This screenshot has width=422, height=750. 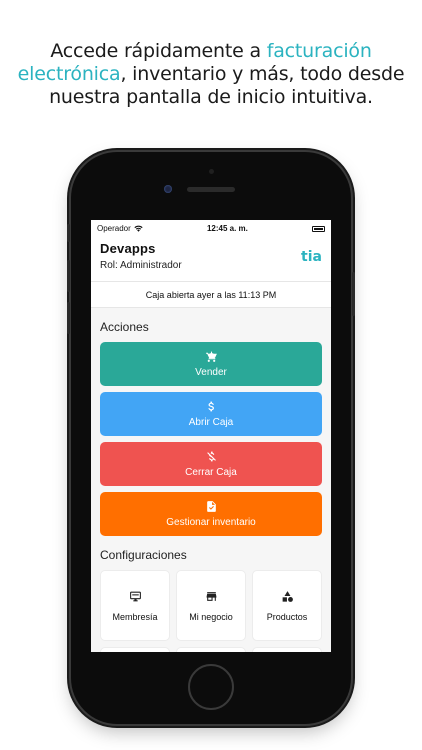 I want to click on user-role: Rol: Administrador, so click(x=141, y=265).